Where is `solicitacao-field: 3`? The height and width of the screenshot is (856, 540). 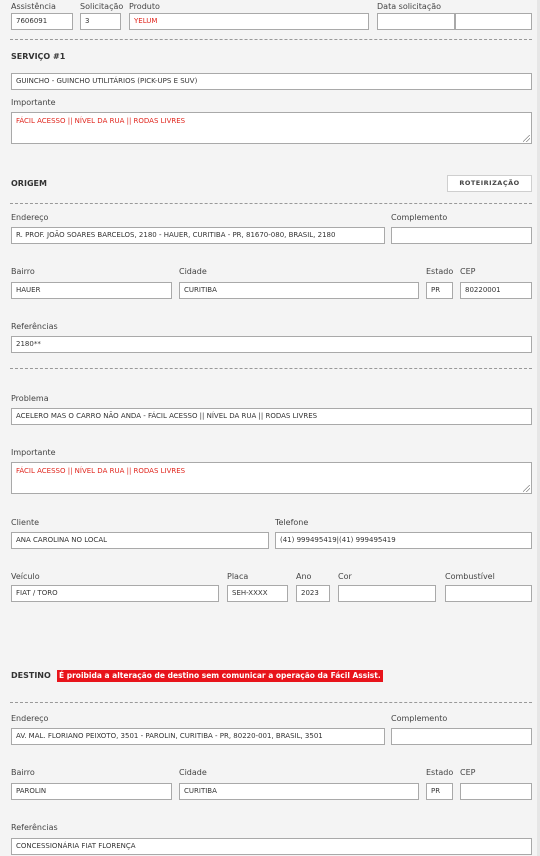 solicitacao-field: 3 is located at coordinates (100, 21).